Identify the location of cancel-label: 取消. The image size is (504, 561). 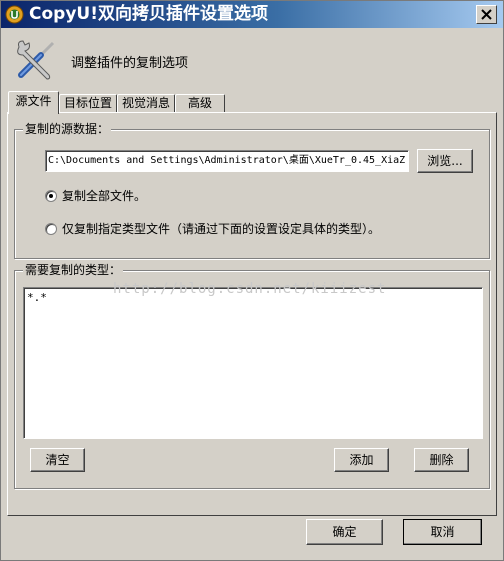
(442, 532).